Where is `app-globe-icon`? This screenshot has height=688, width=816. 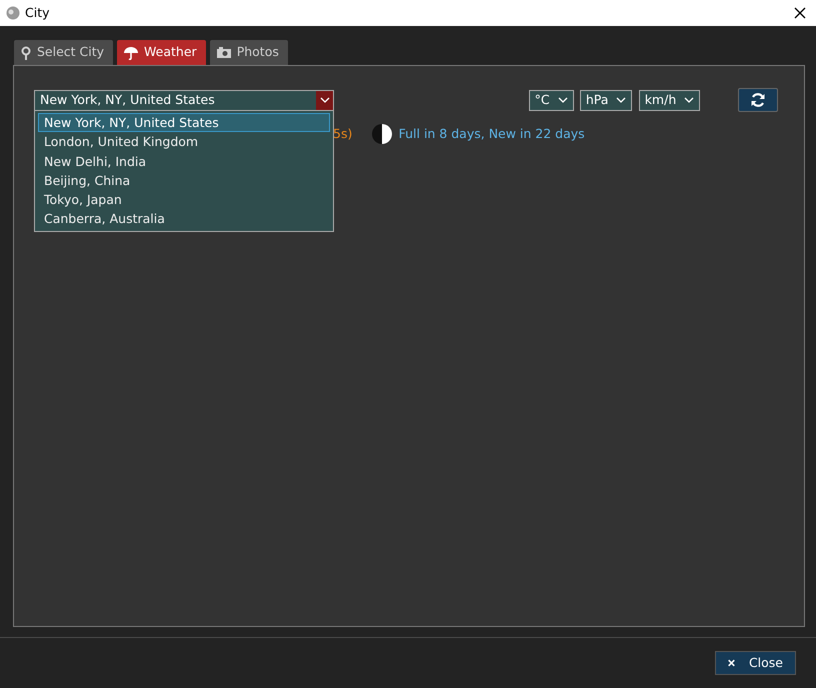 app-globe-icon is located at coordinates (13, 13).